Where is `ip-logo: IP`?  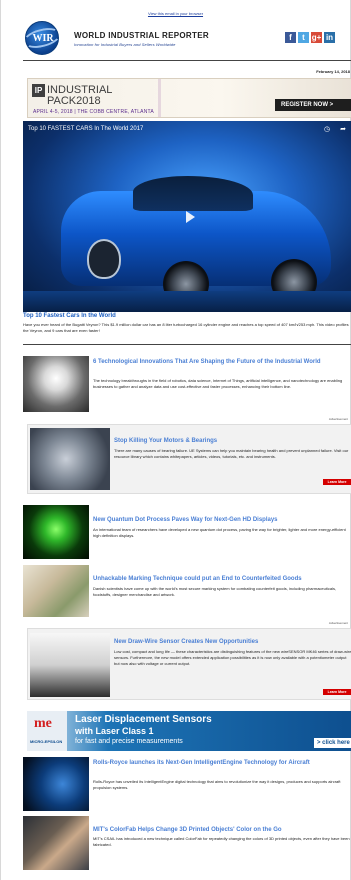
ip-logo: IP is located at coordinates (38, 90).